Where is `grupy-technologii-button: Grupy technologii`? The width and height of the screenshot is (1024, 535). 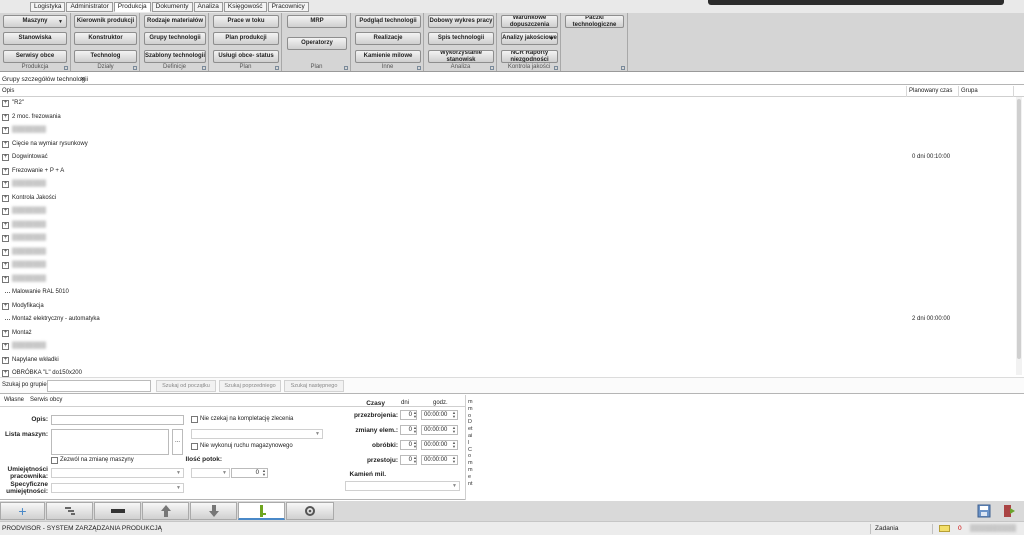 grupy-technologii-button: Grupy technologii is located at coordinates (175, 38).